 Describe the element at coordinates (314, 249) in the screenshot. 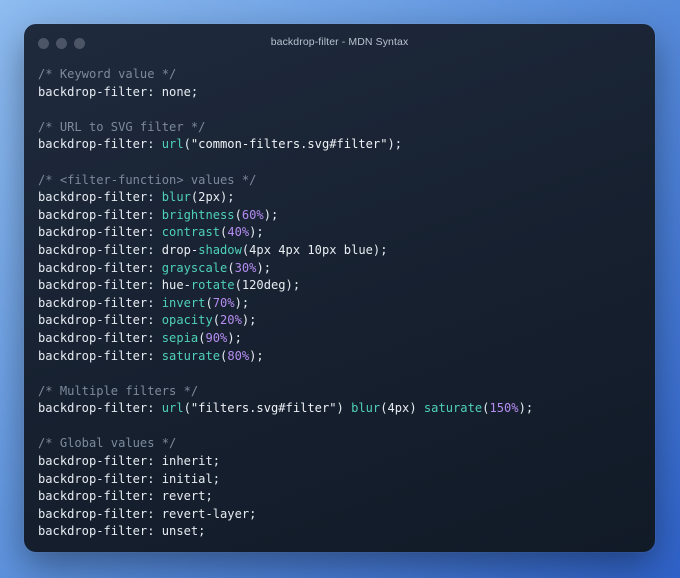

I see `code-text: (4px 4px 10px blue);` at that location.